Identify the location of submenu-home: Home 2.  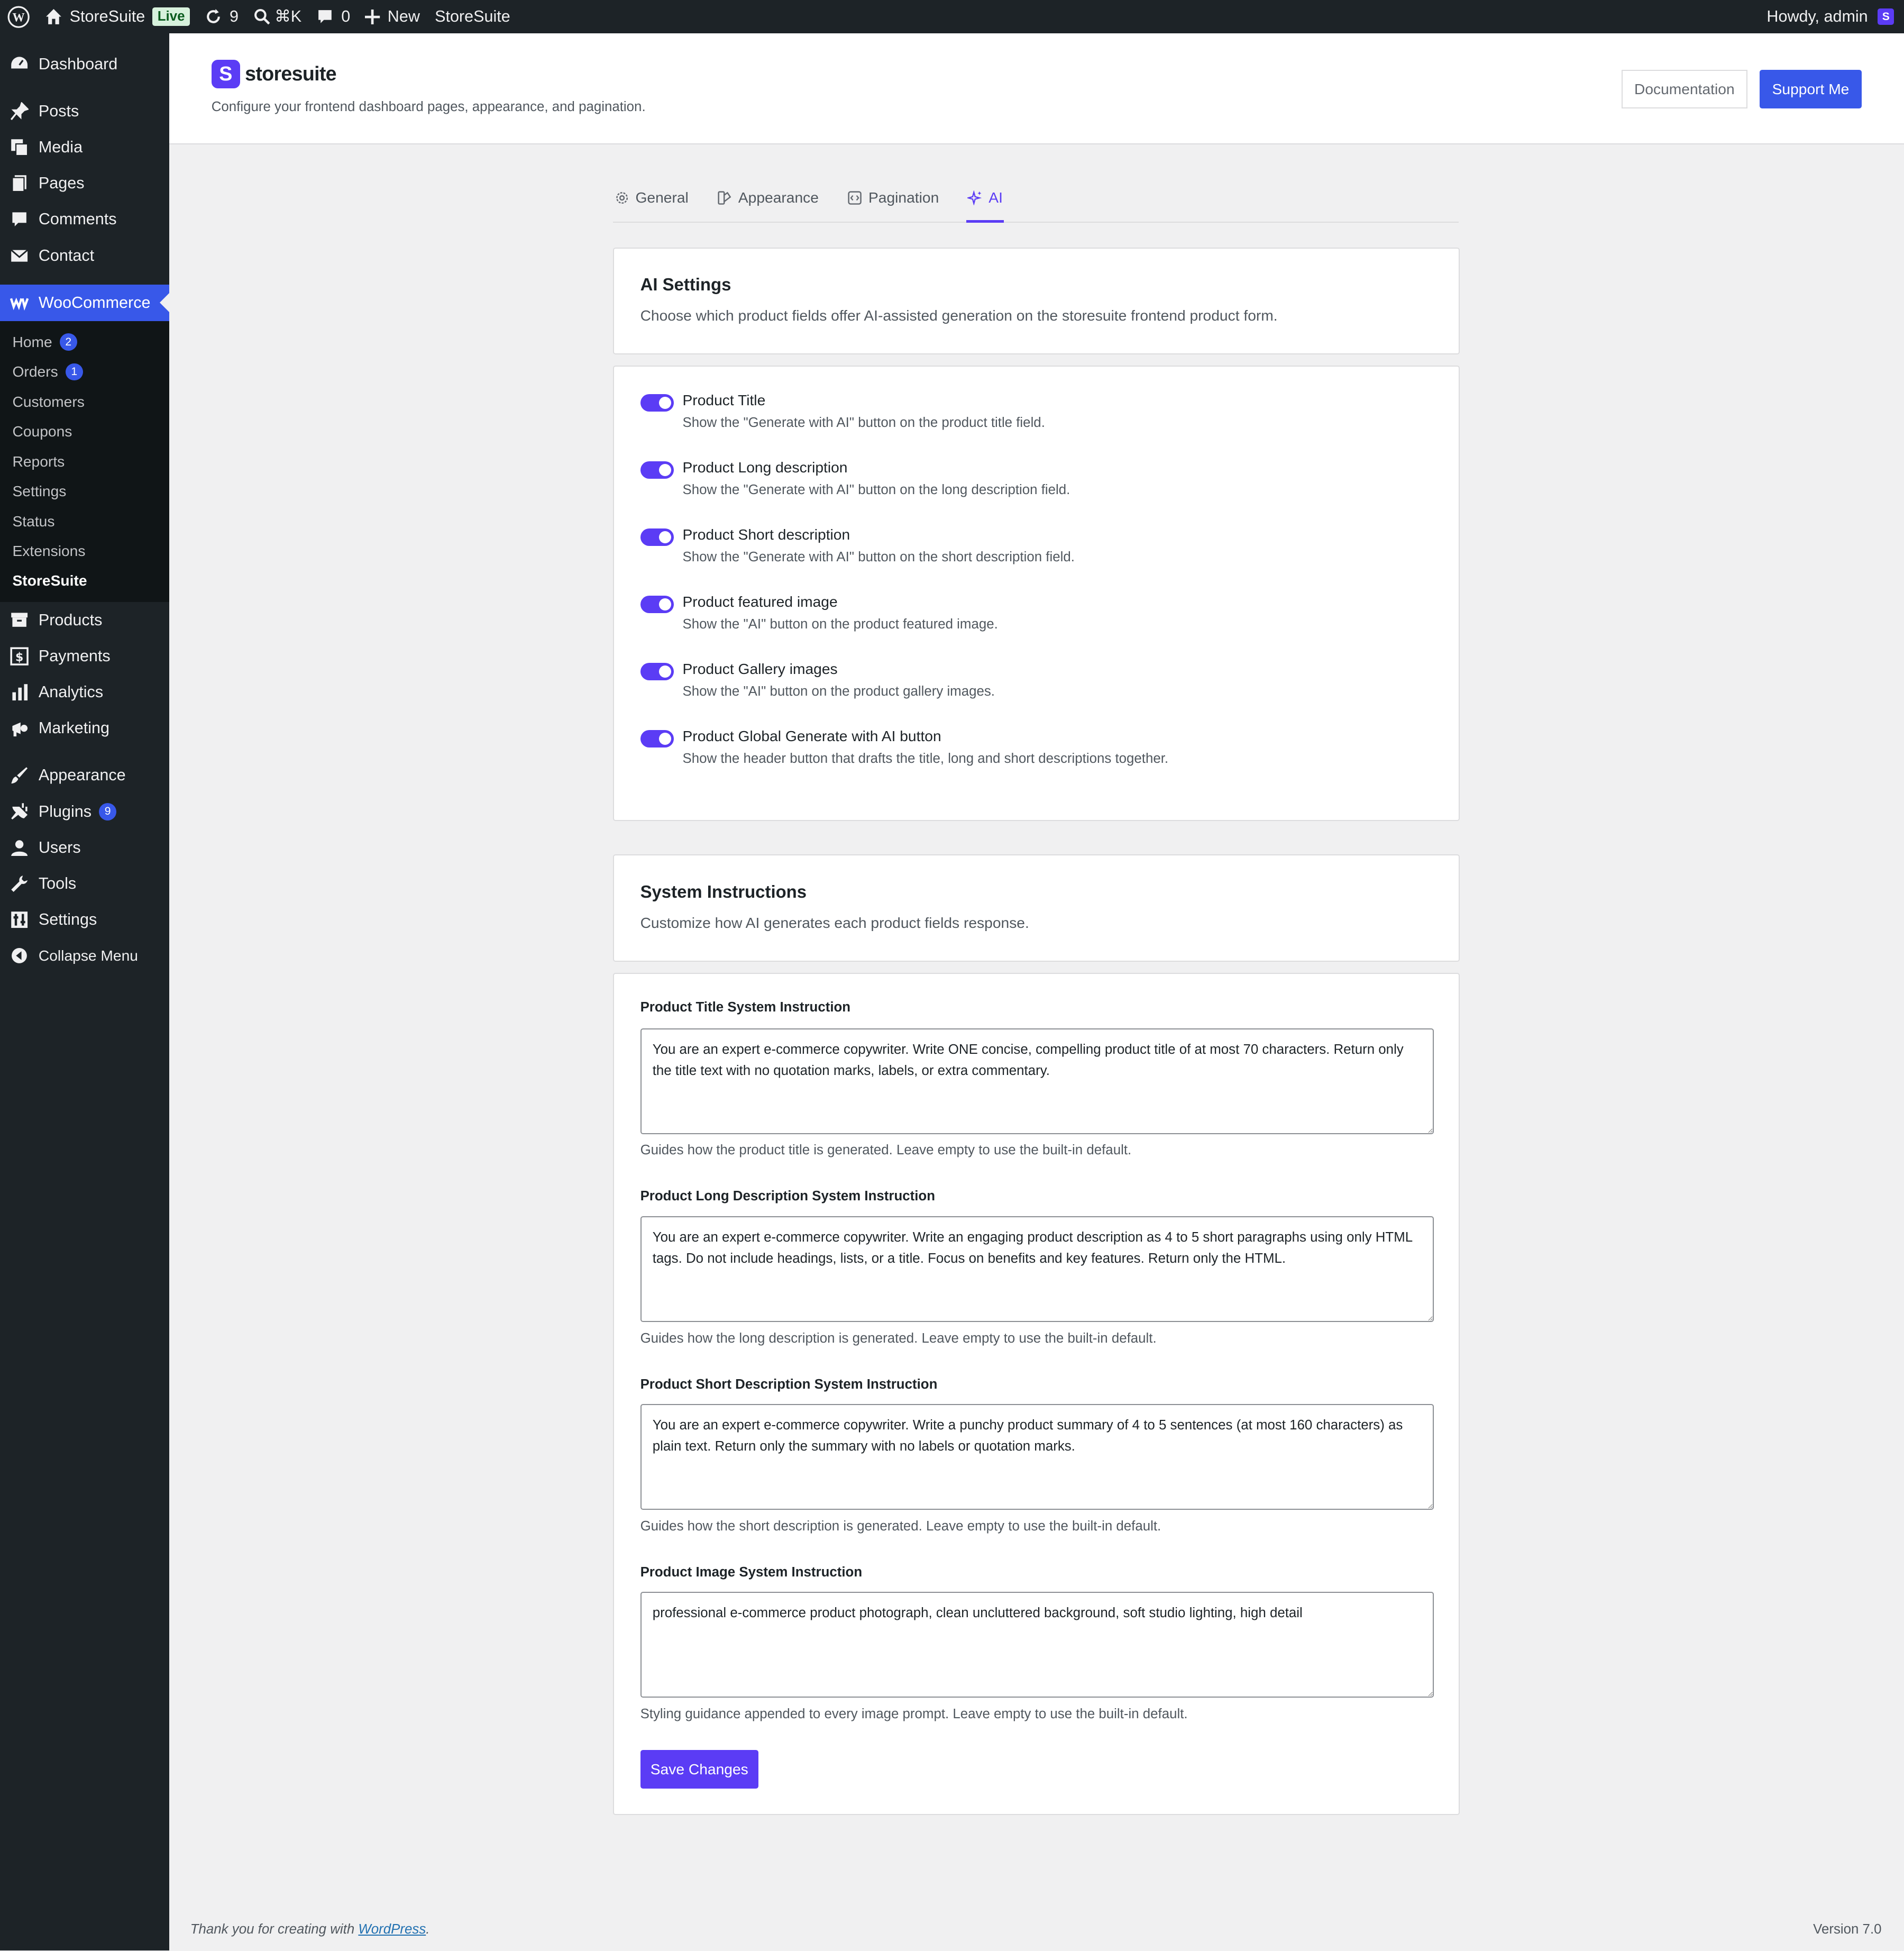
(84, 342).